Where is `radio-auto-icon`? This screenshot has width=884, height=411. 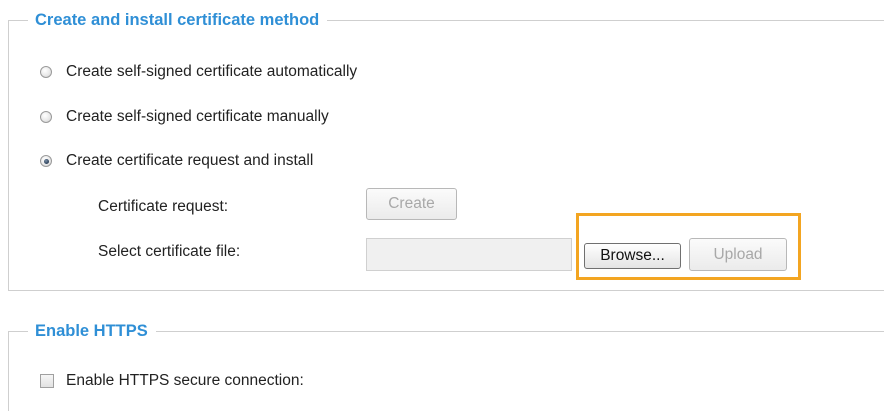
radio-auto-icon is located at coordinates (46, 72).